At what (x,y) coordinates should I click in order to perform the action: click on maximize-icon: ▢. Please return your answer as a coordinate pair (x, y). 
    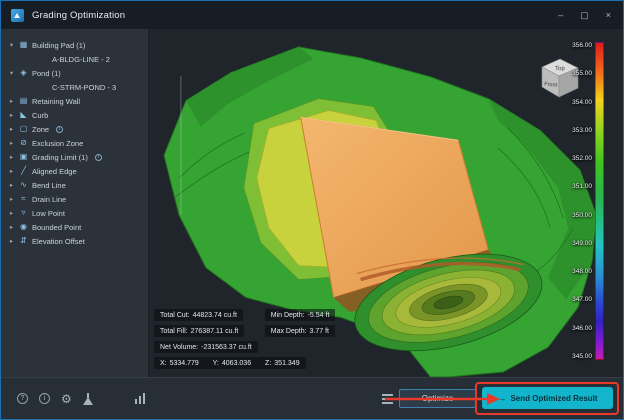
    Looking at the image, I should click on (584, 15).